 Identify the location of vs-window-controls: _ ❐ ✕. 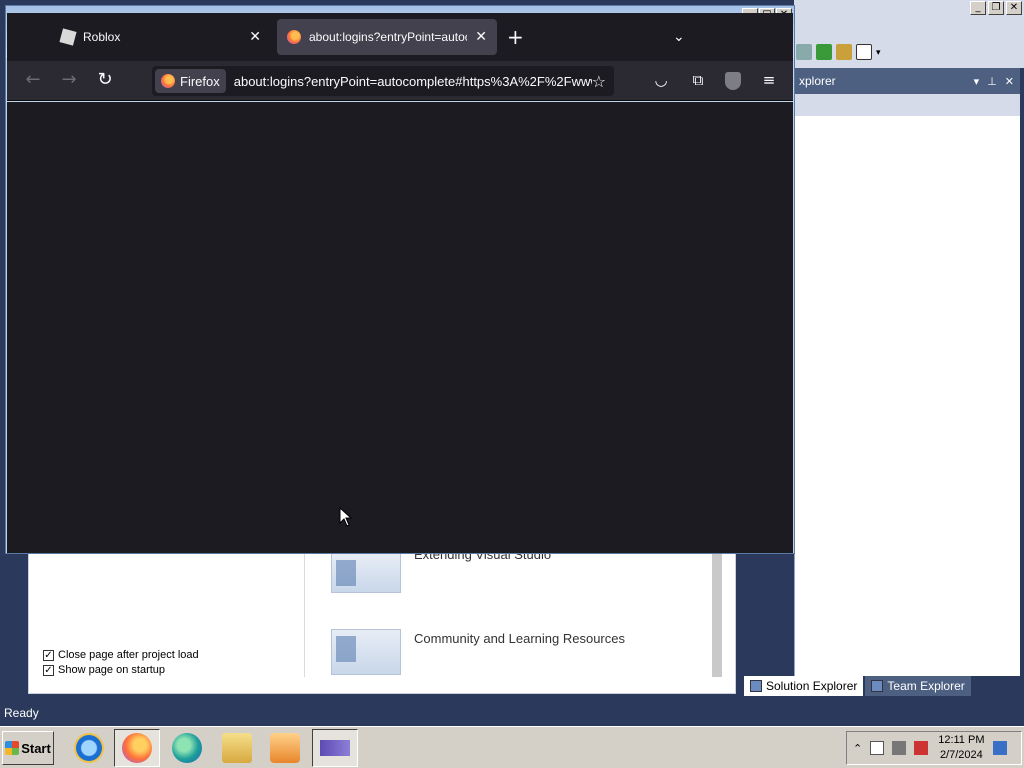
(996, 8).